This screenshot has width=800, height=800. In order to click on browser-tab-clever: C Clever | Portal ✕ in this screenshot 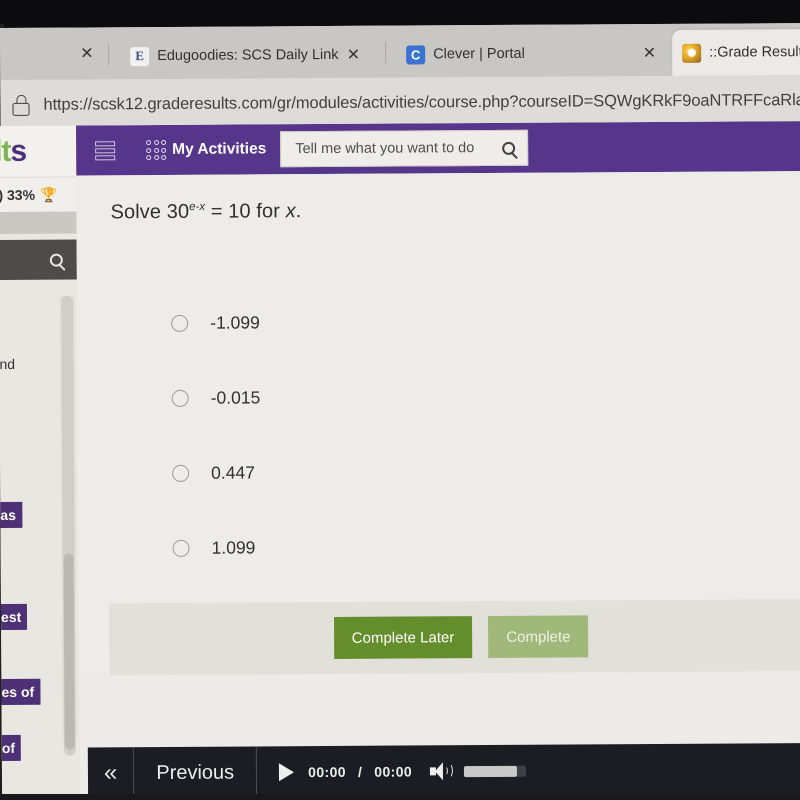, I will do `click(531, 53)`.